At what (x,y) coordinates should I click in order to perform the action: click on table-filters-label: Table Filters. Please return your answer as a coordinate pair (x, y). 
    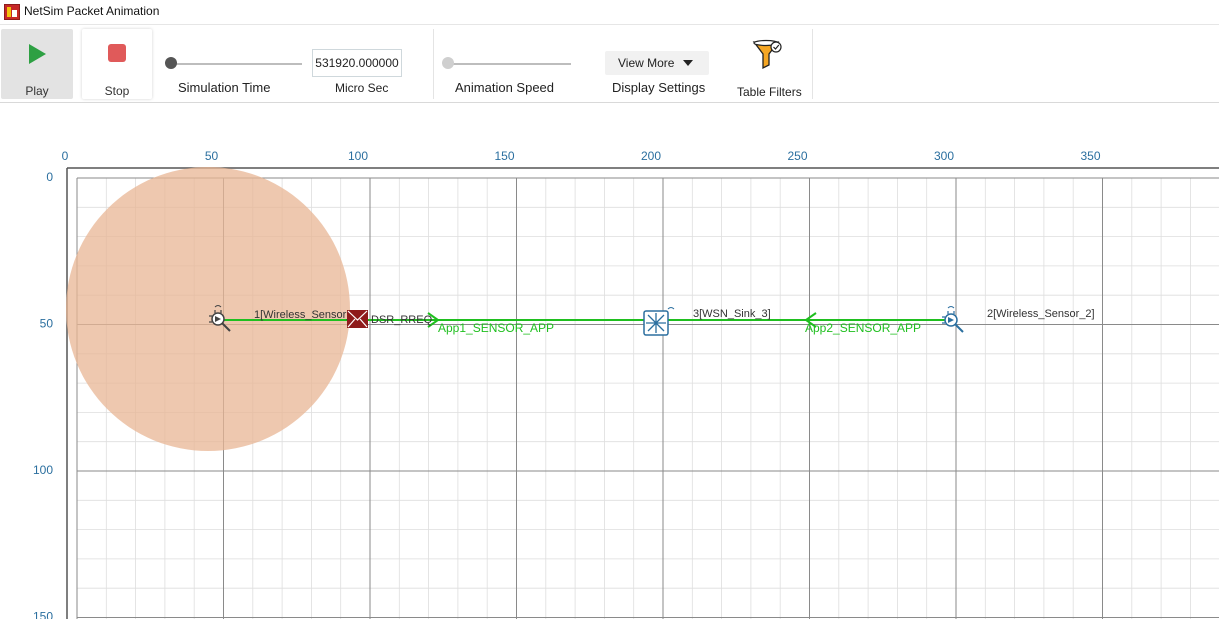
    Looking at the image, I should click on (769, 92).